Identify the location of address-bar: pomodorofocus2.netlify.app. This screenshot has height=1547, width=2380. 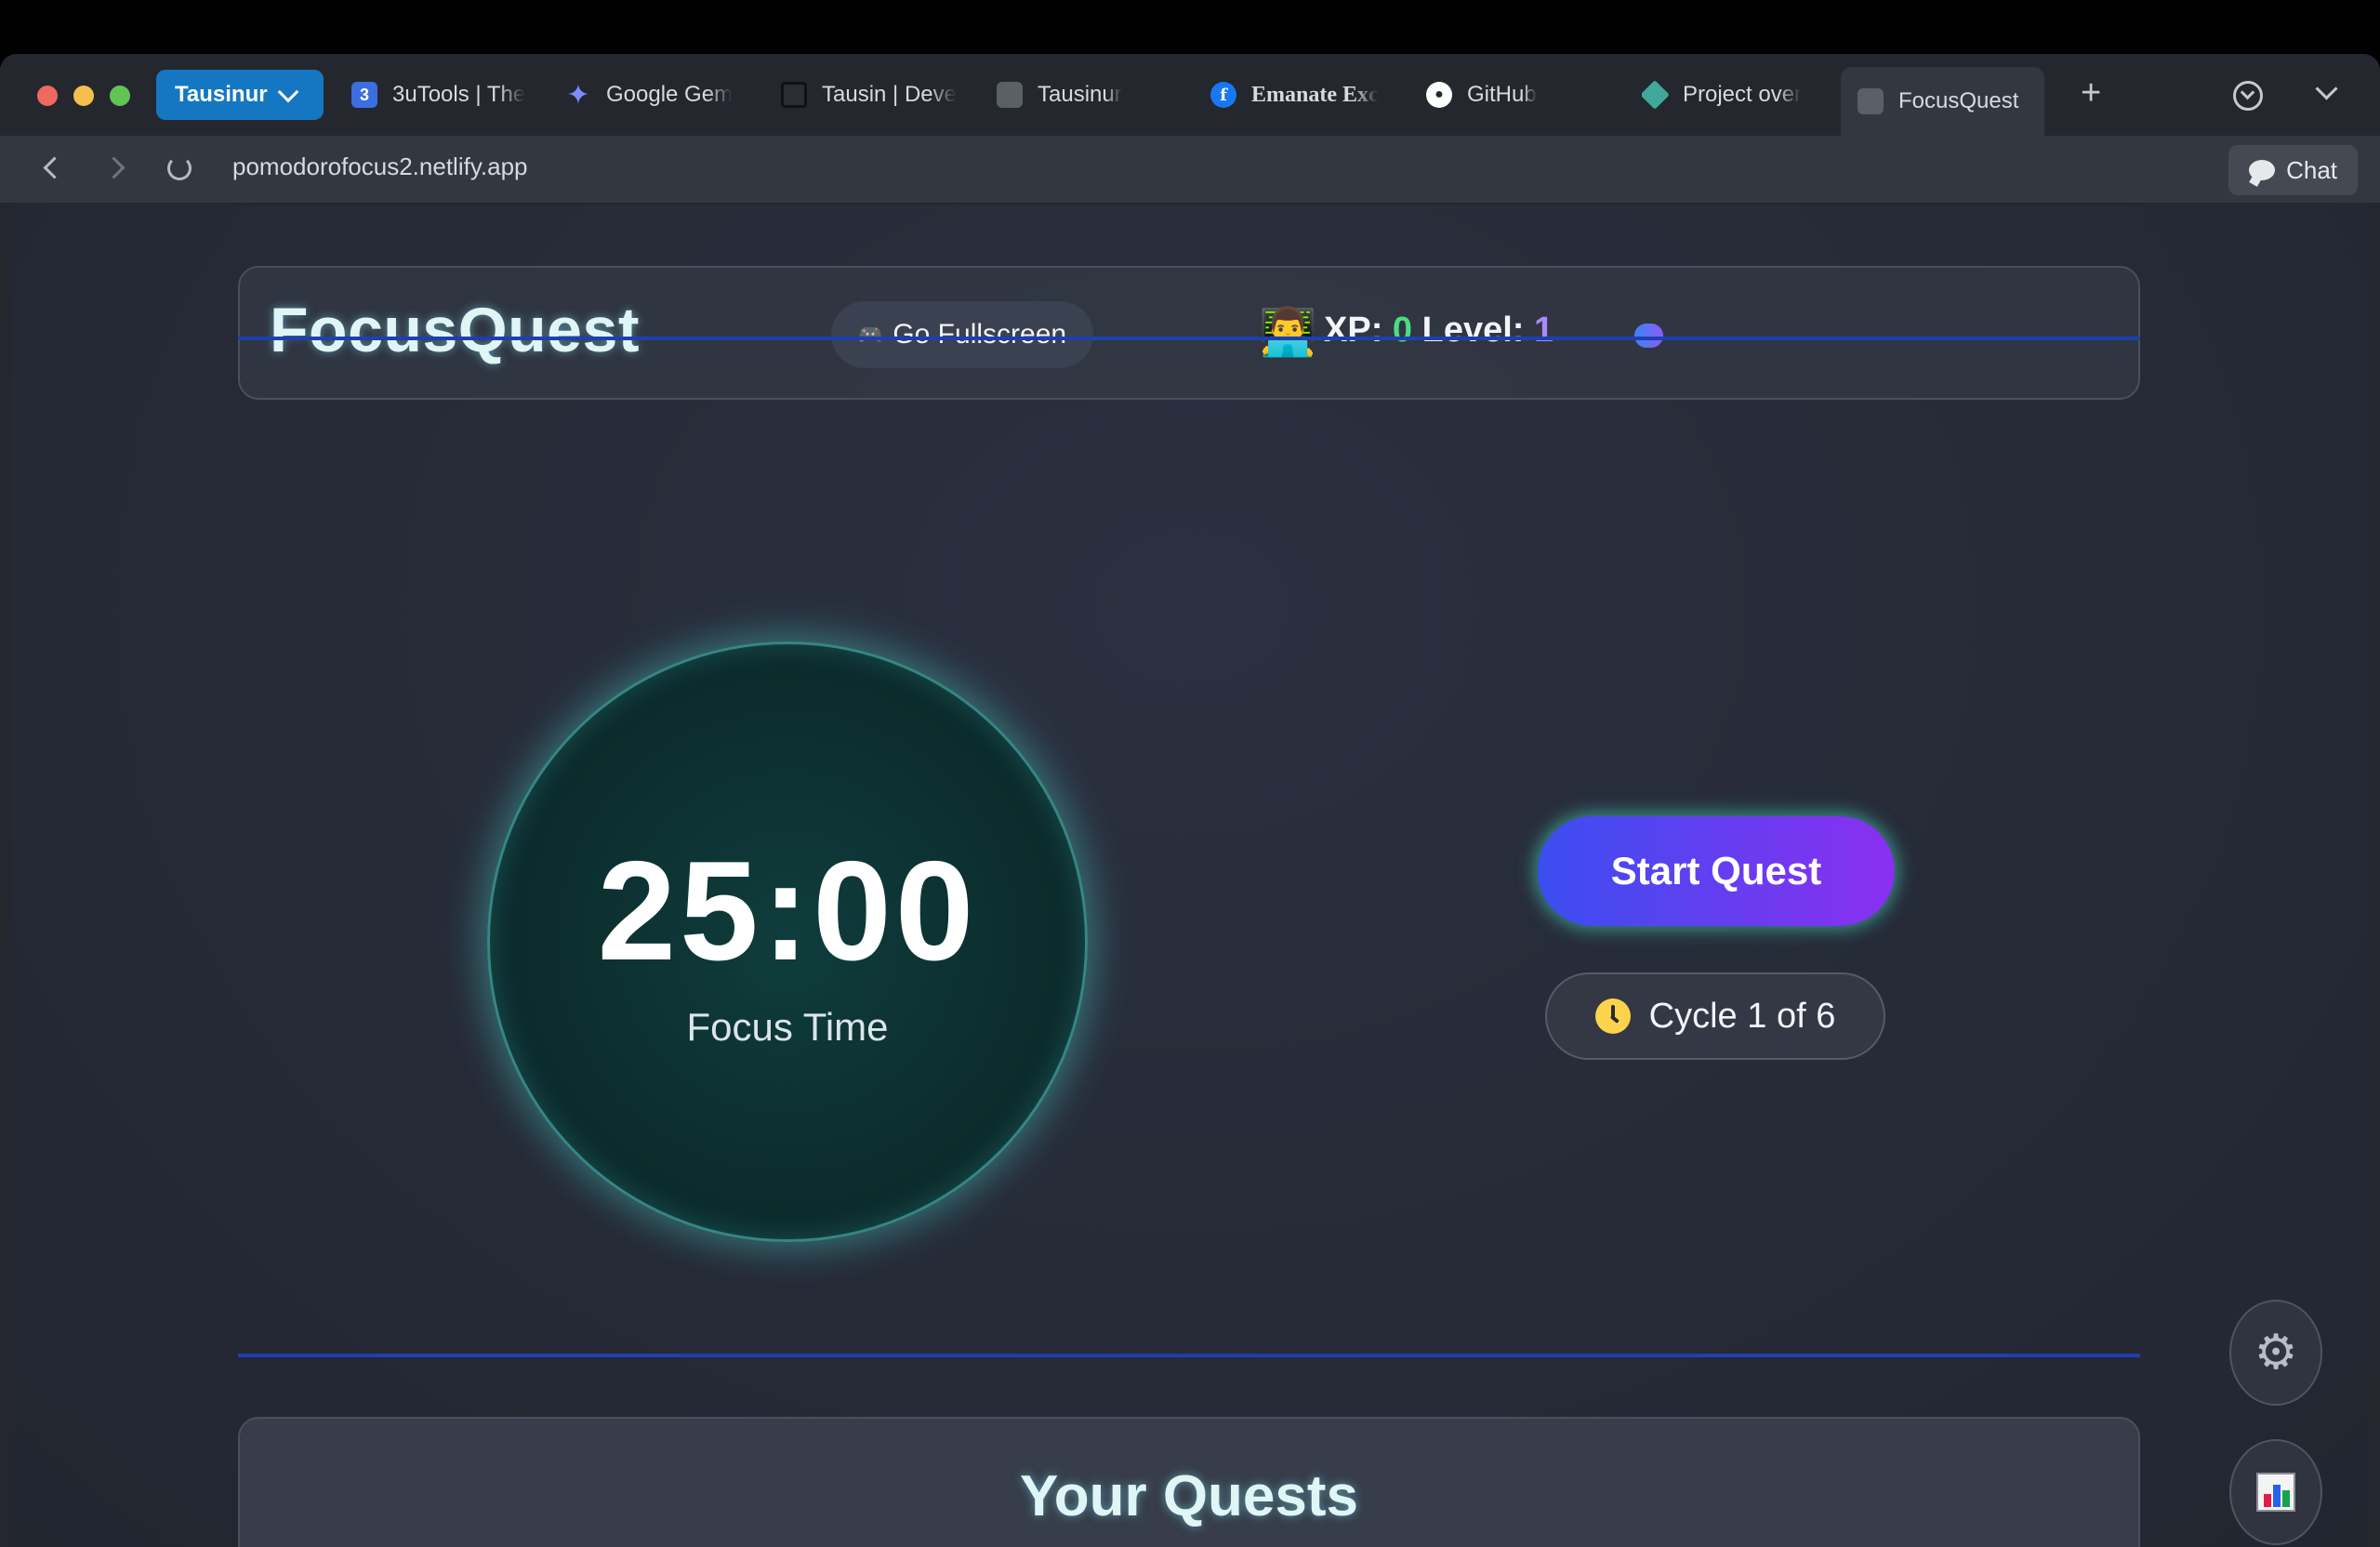
(380, 166).